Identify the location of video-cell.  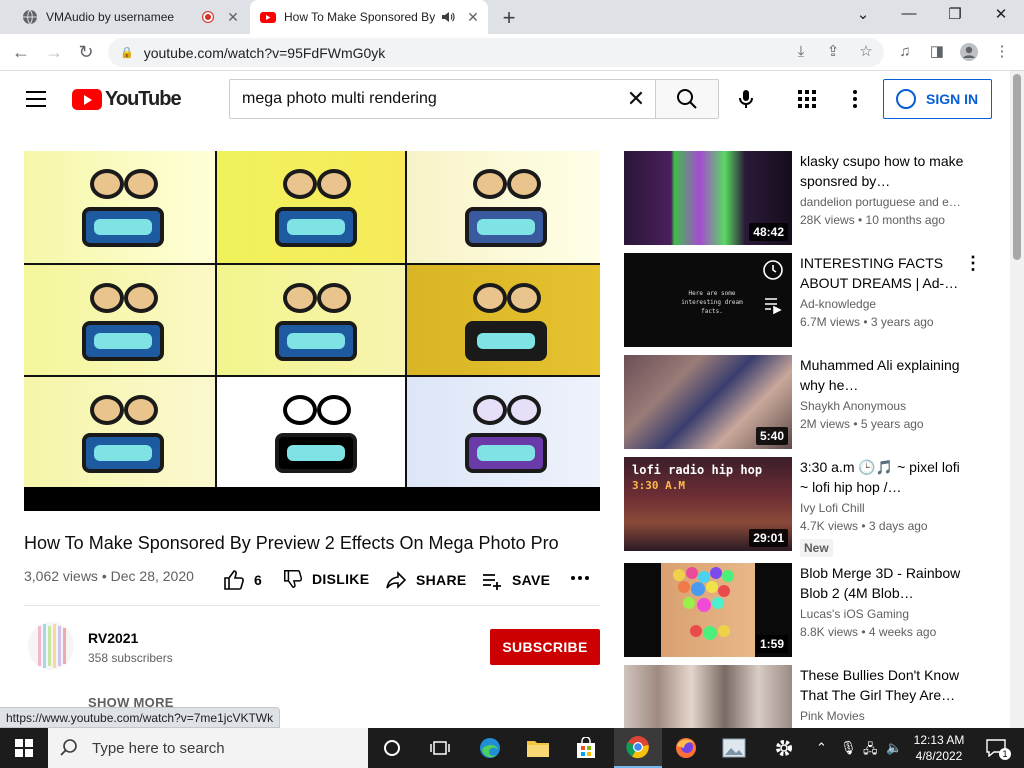
(119, 207).